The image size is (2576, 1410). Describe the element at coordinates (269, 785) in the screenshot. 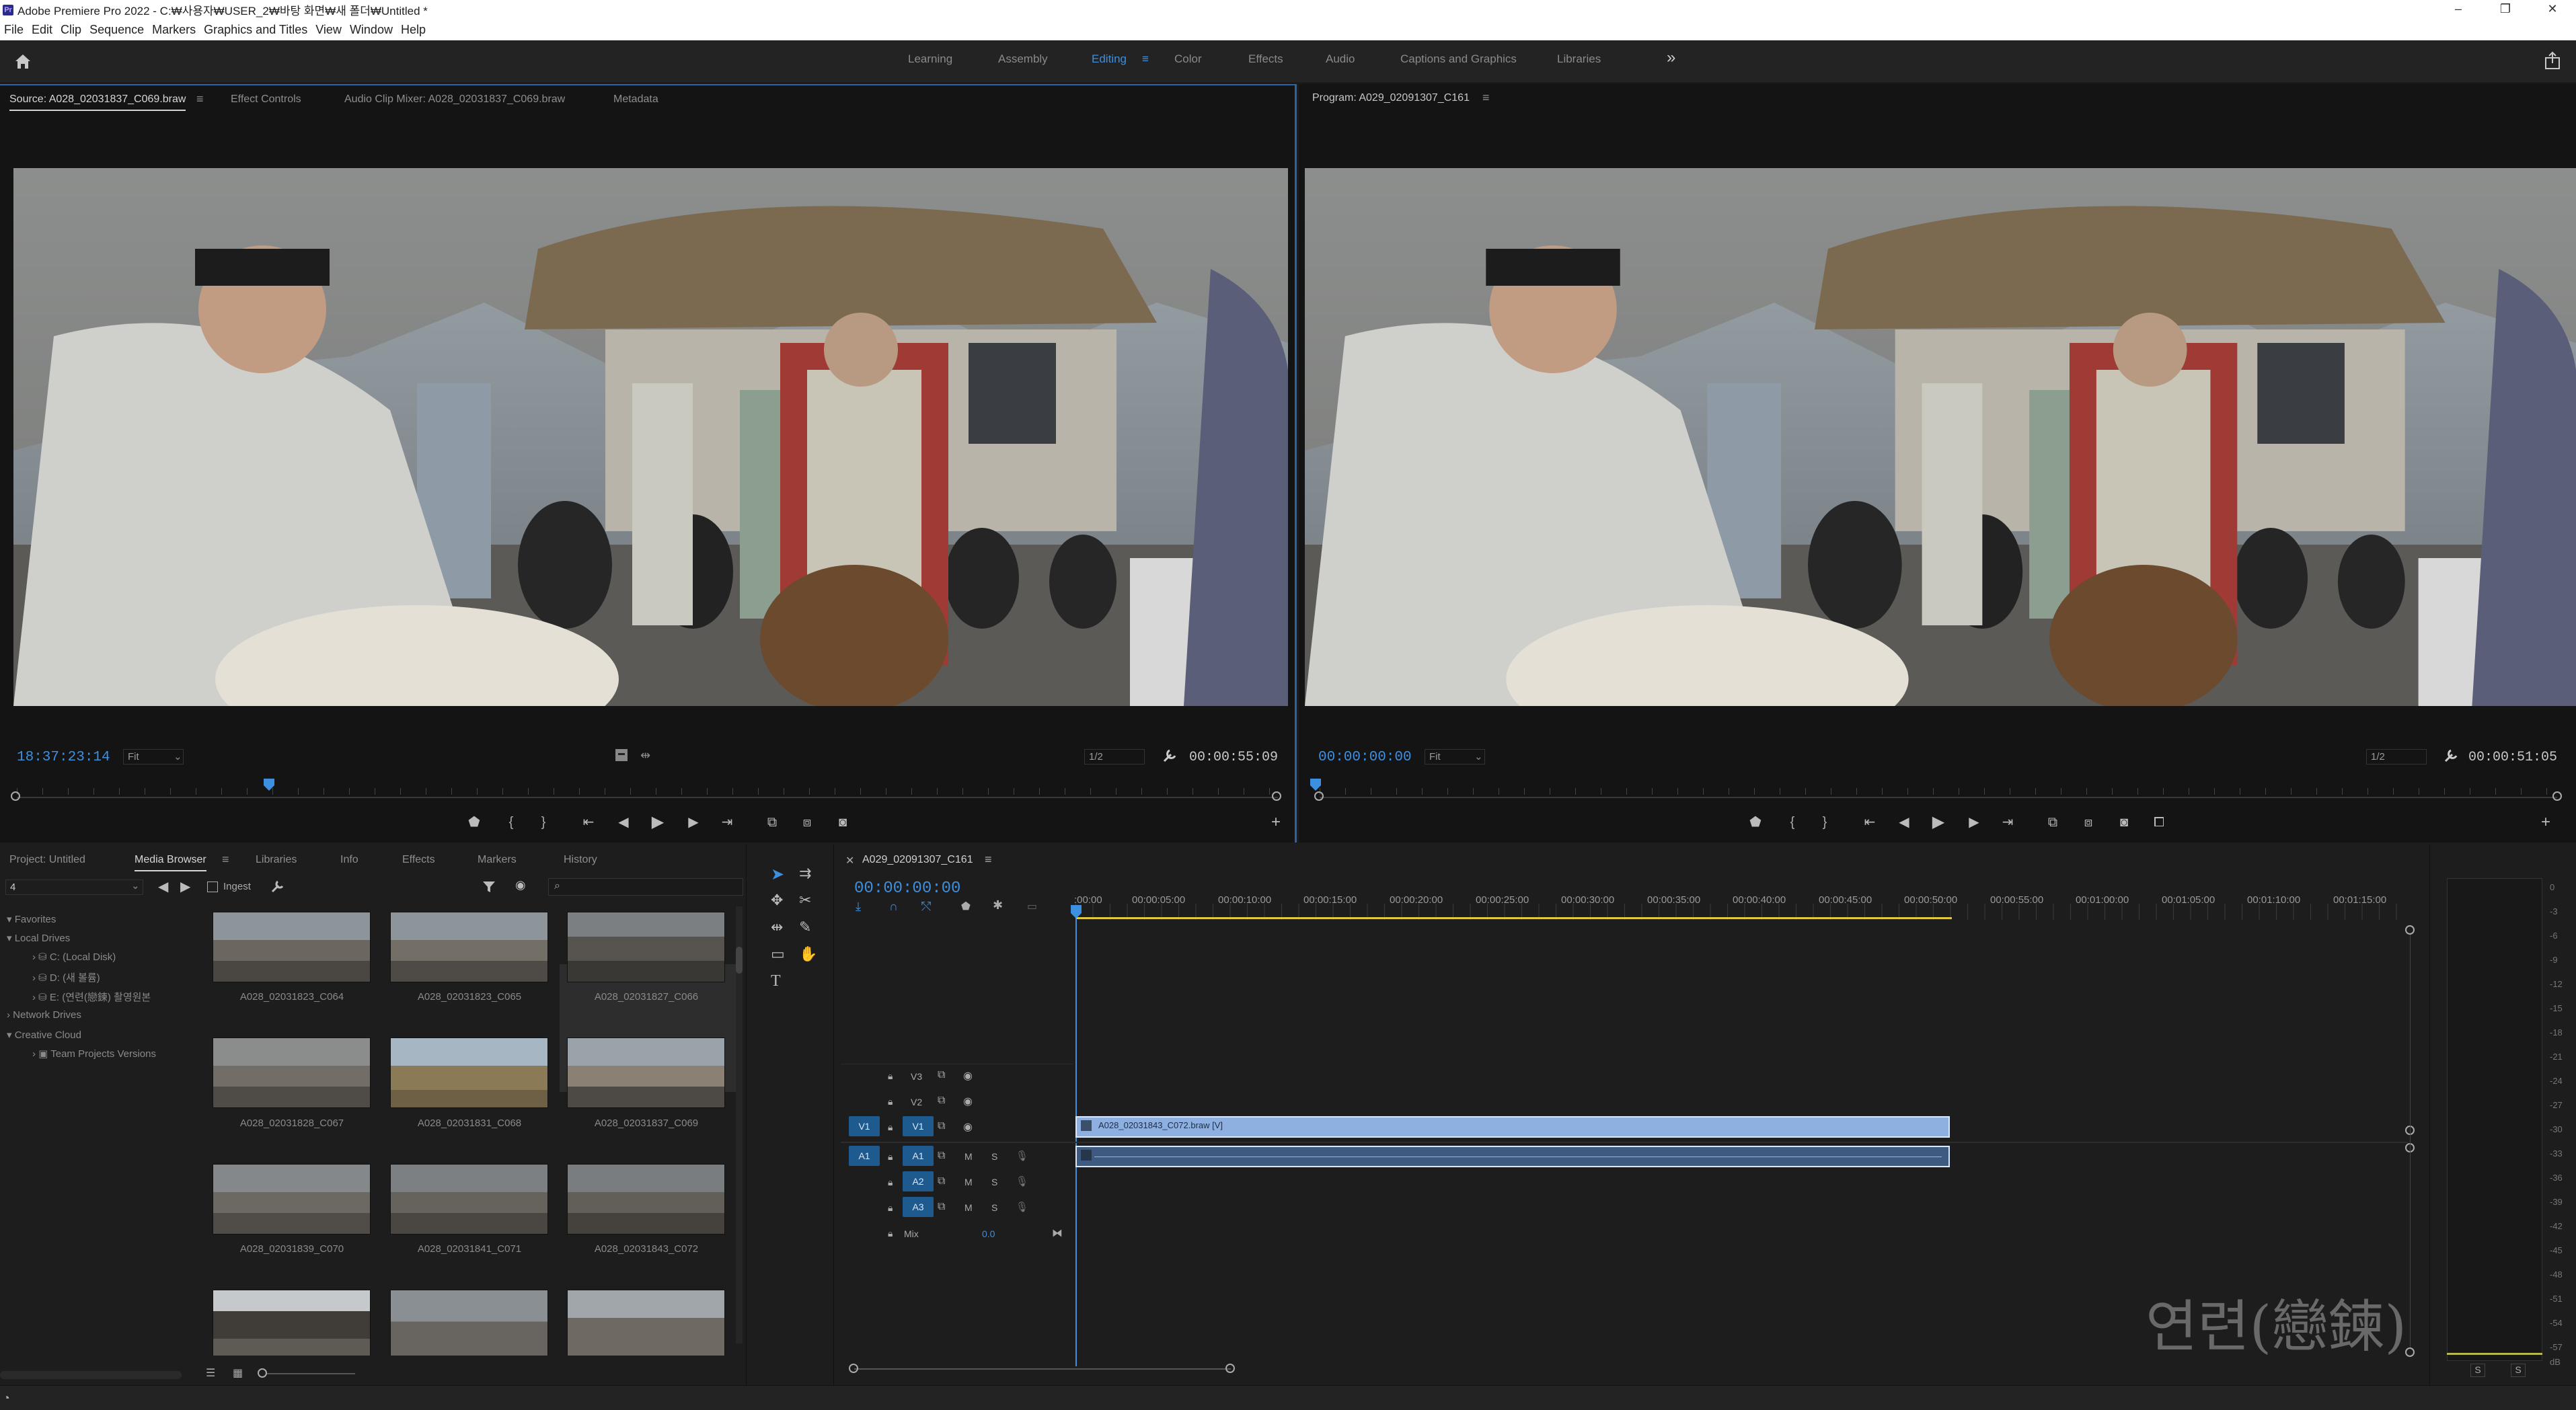

I see `source-playhead-marker` at that location.